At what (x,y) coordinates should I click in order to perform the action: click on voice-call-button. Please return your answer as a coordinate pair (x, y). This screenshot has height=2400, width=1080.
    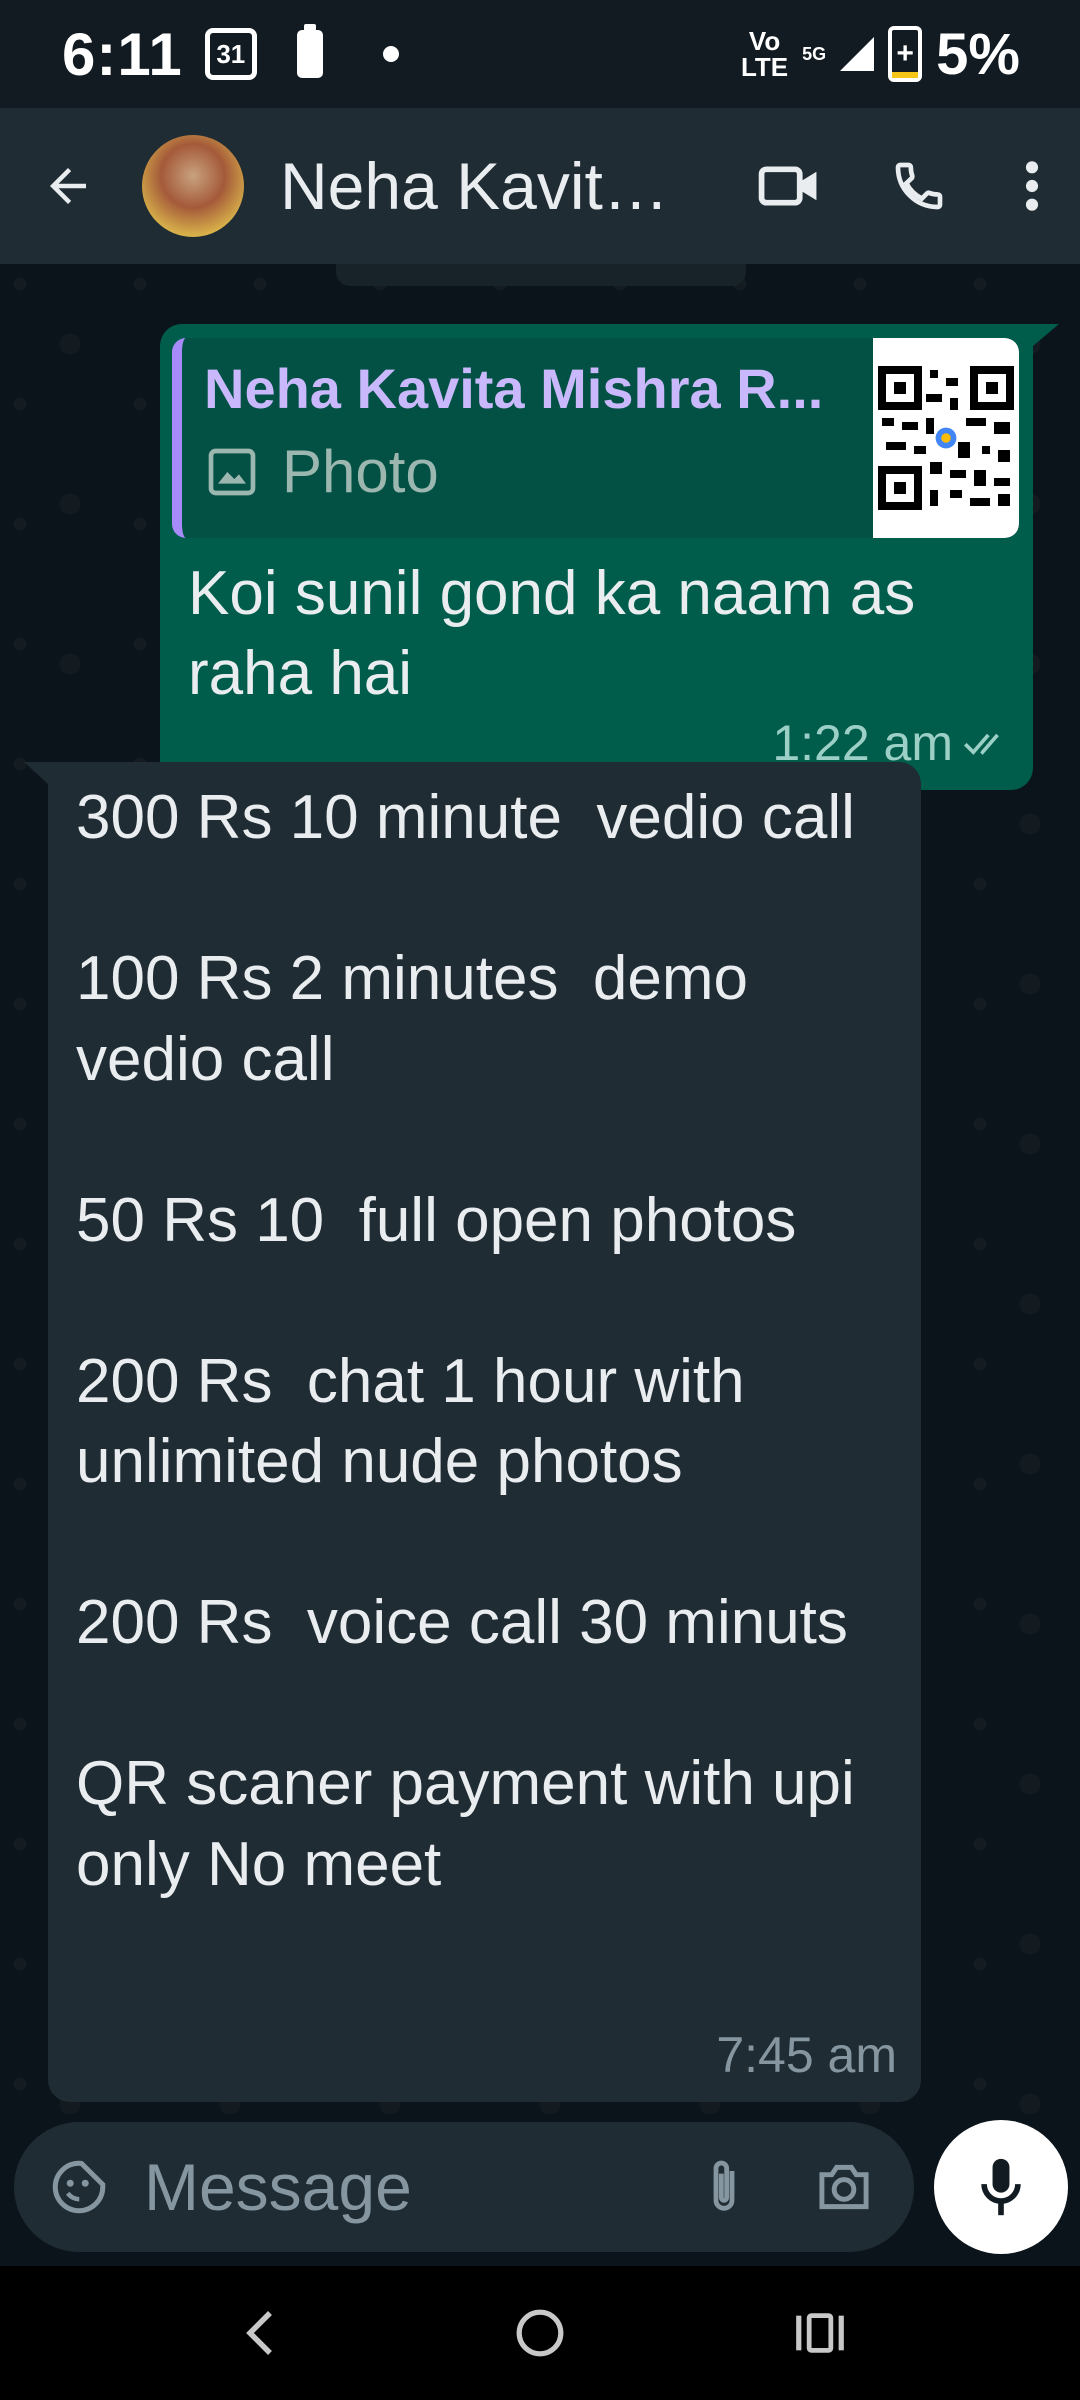
    Looking at the image, I should click on (919, 186).